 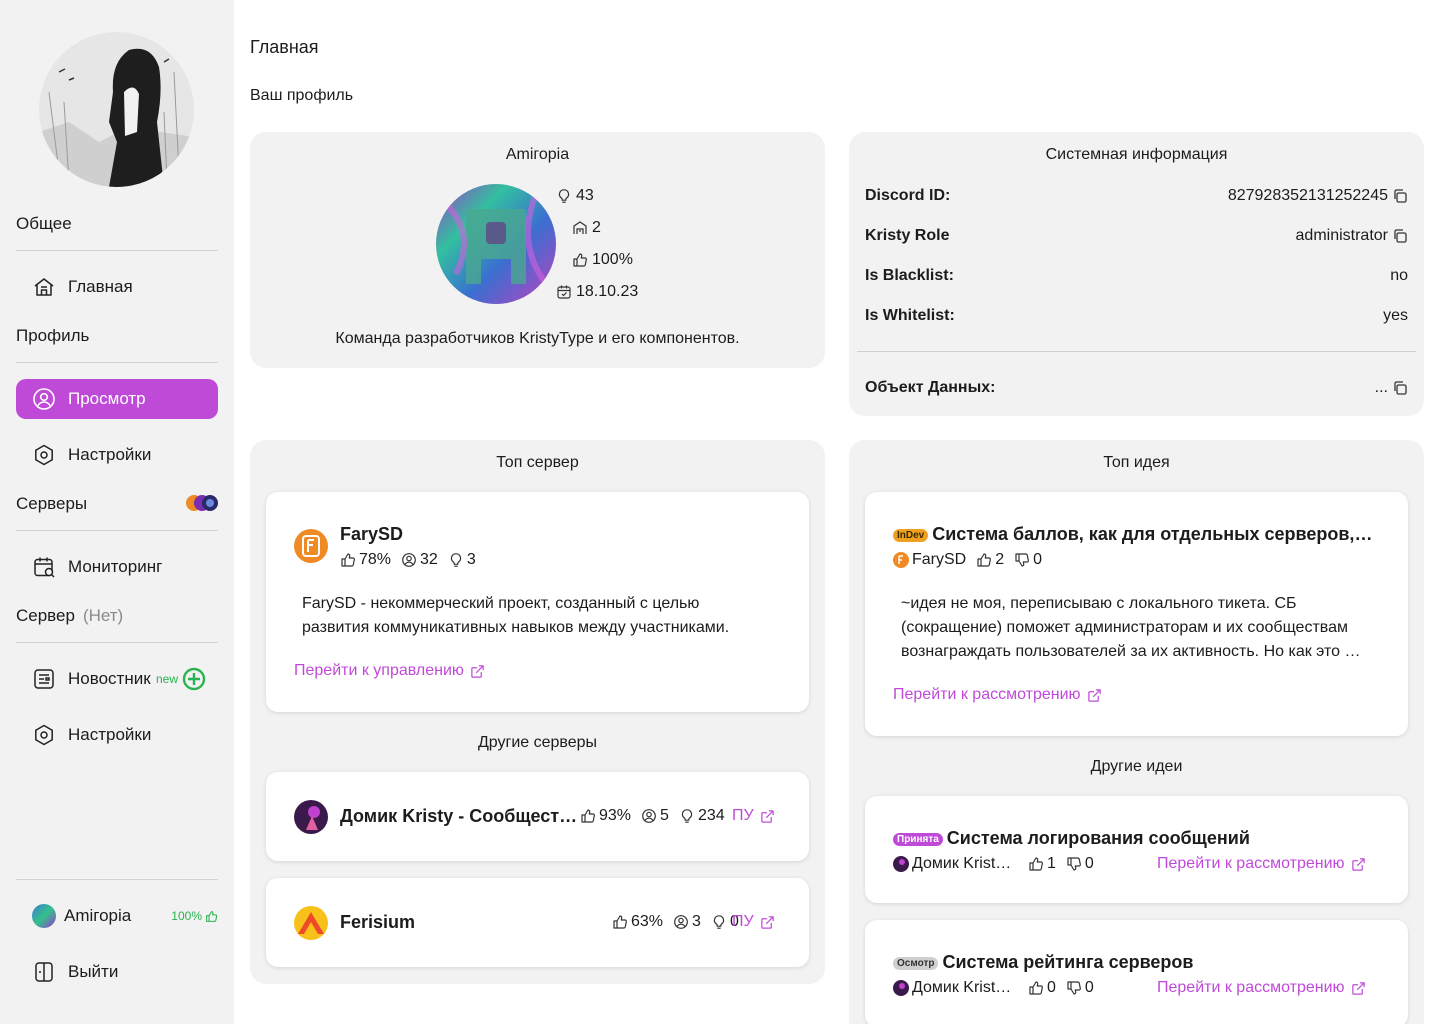 I want to click on system-key: Discord ID:, so click(x=908, y=195).